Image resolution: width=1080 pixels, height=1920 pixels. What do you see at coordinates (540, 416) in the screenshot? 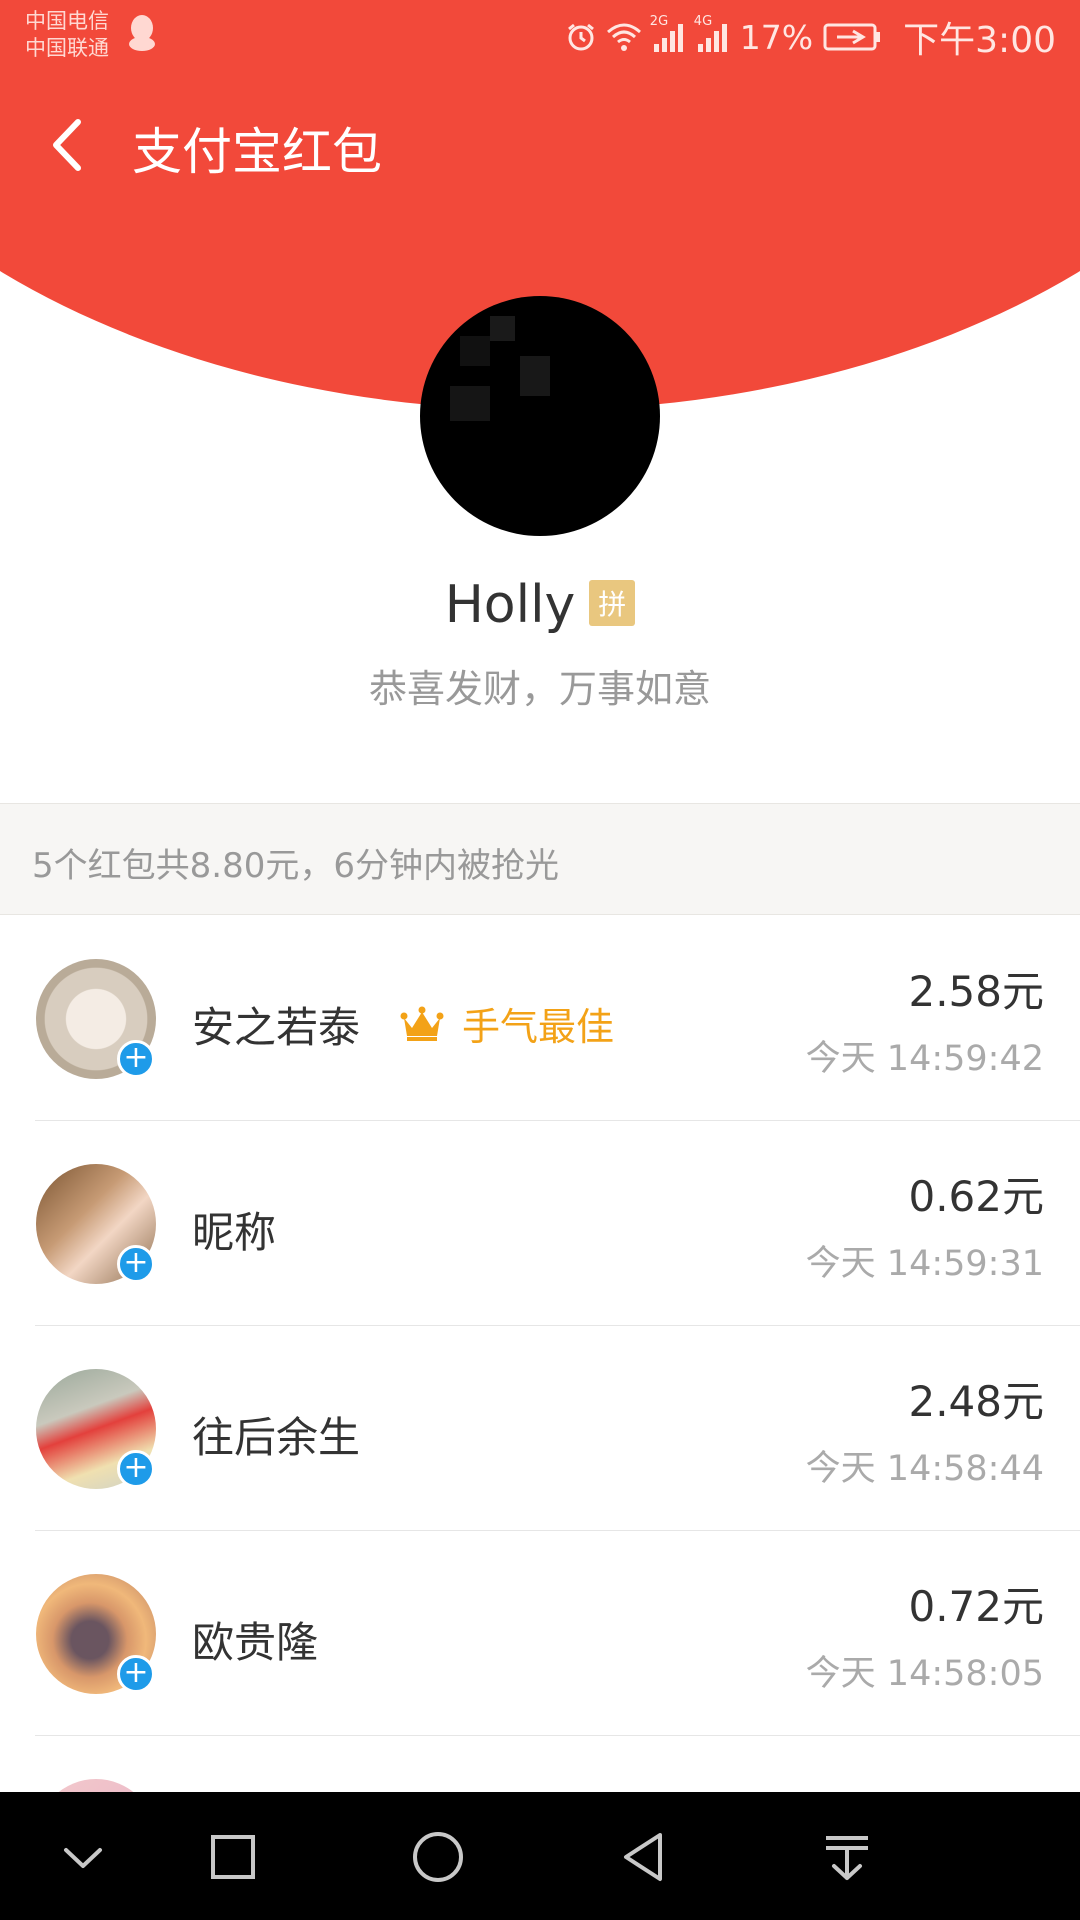
I see `sender-avatar` at bounding box center [540, 416].